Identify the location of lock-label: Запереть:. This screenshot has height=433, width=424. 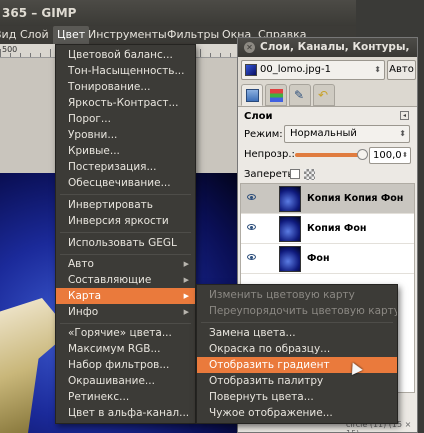
(270, 174).